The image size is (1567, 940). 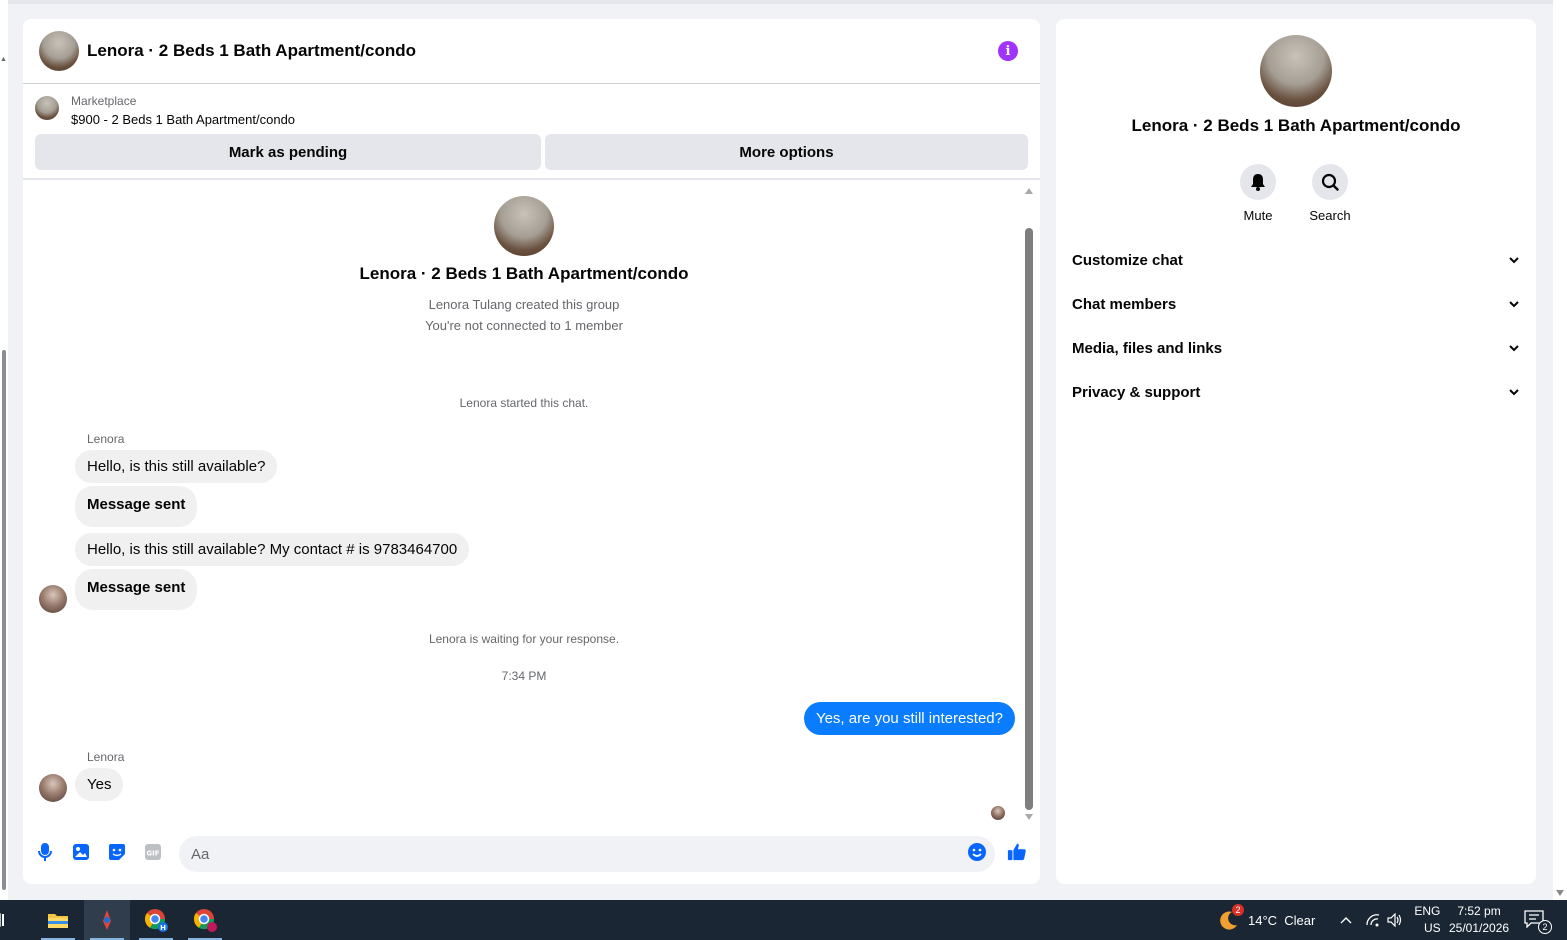 I want to click on show-hidden-icons, so click(x=1346, y=920).